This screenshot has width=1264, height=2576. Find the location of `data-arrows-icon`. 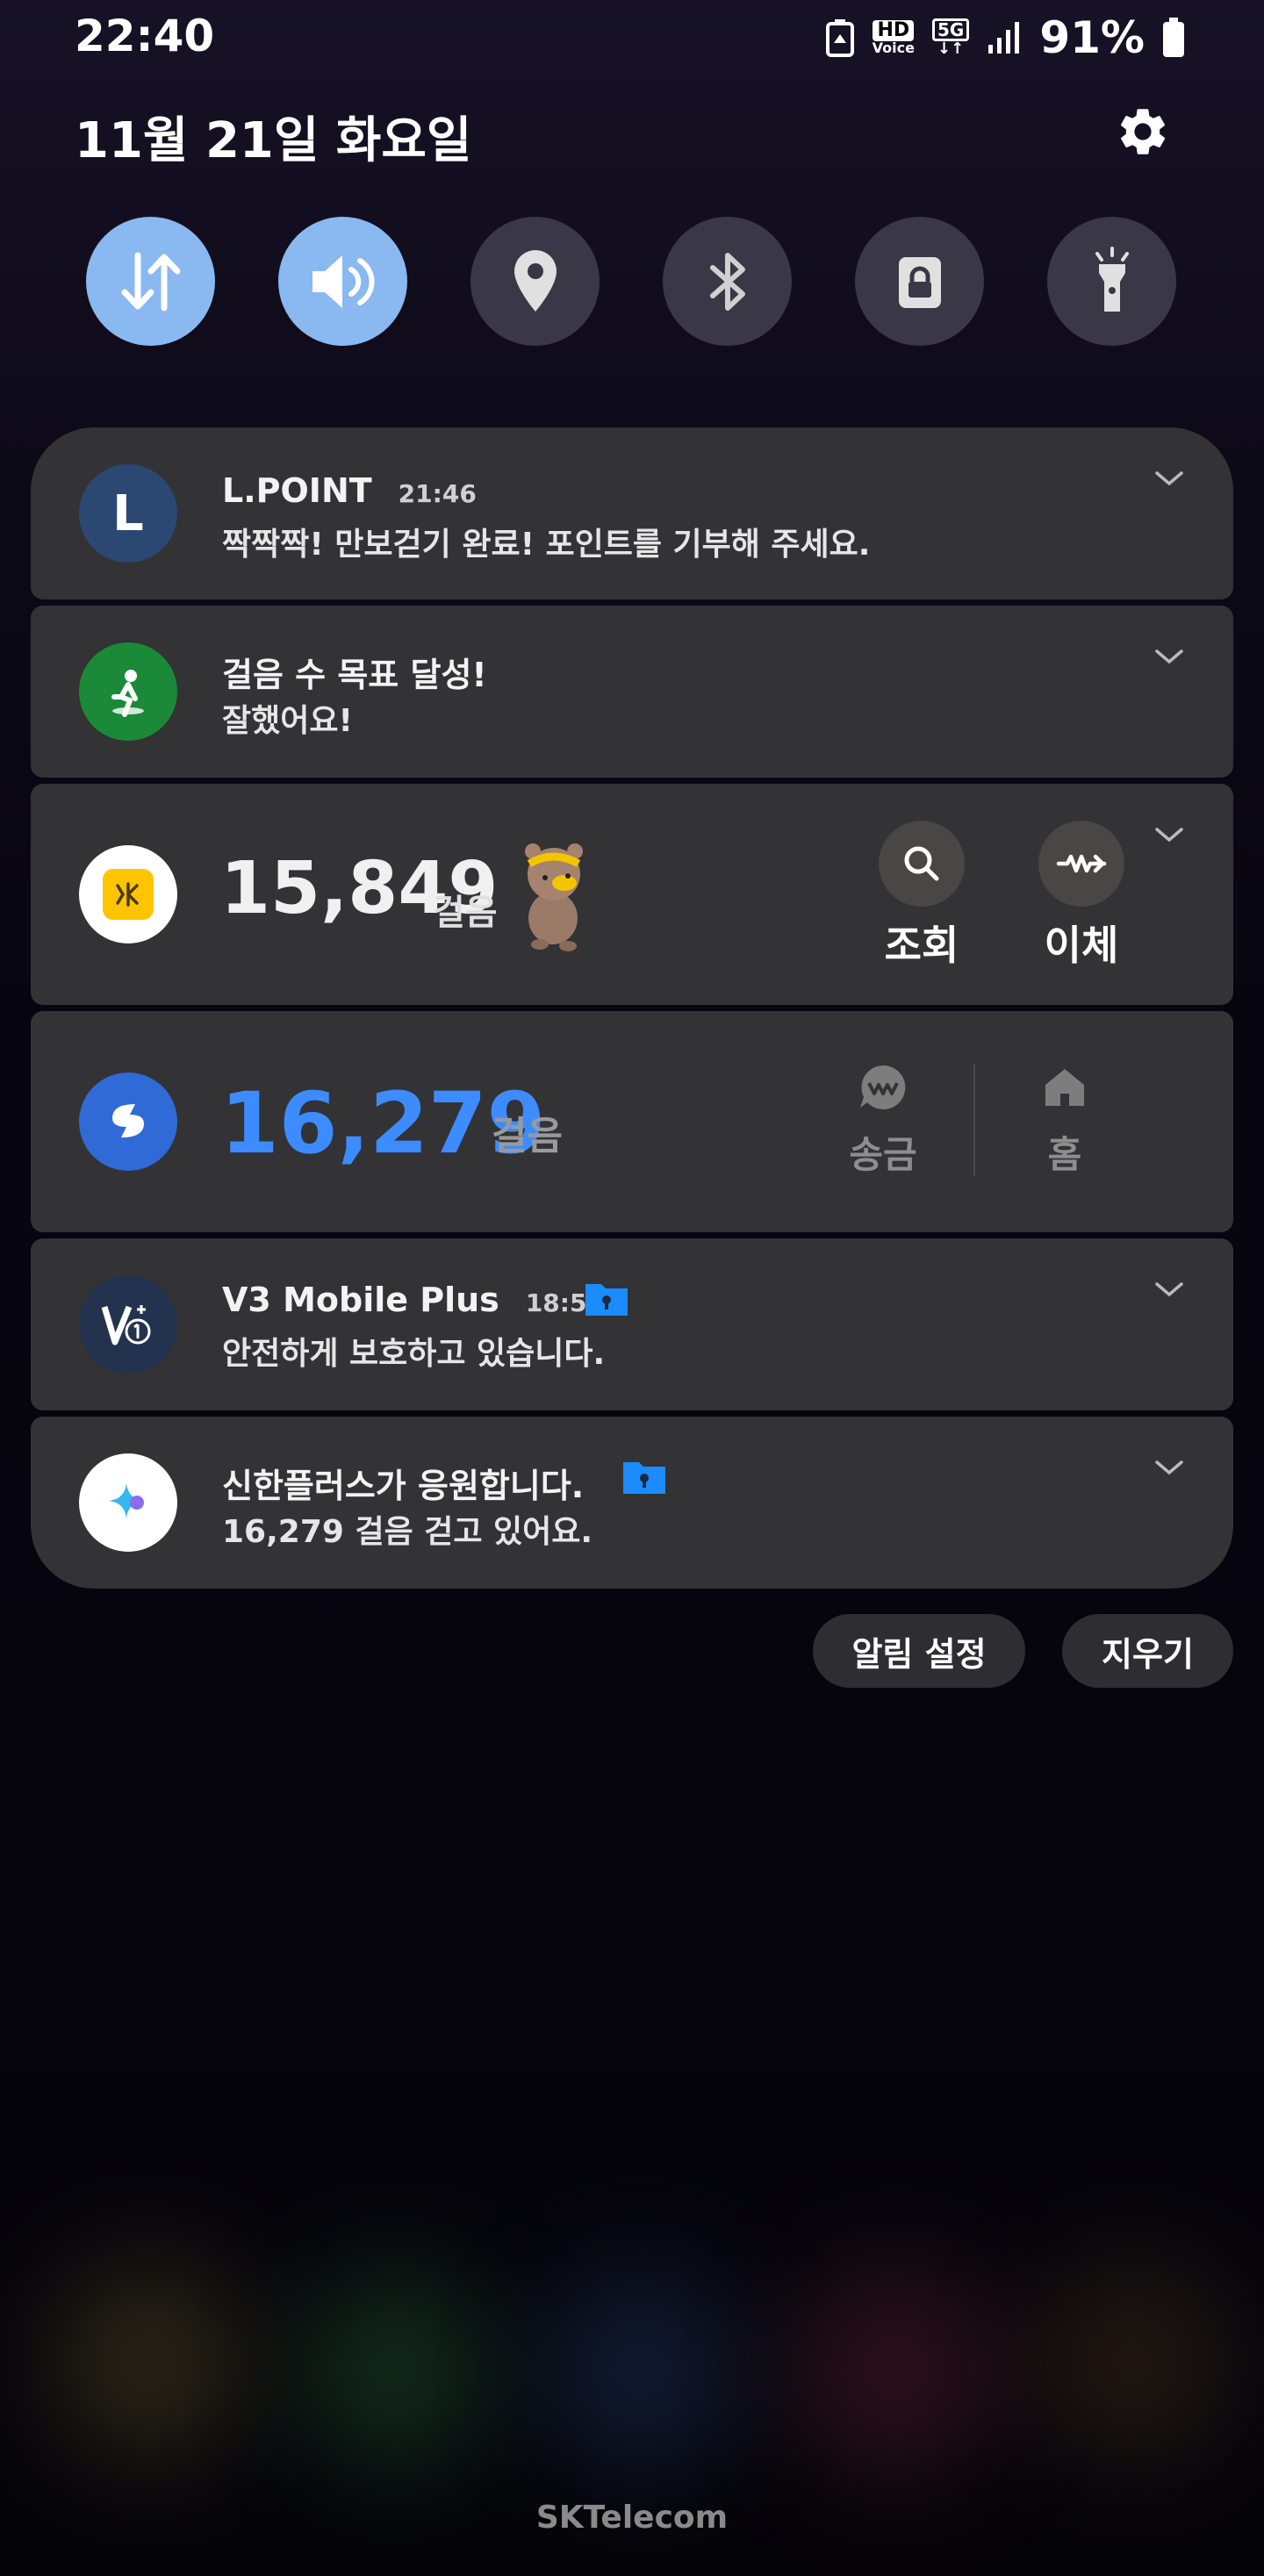

data-arrows-icon is located at coordinates (151, 281).